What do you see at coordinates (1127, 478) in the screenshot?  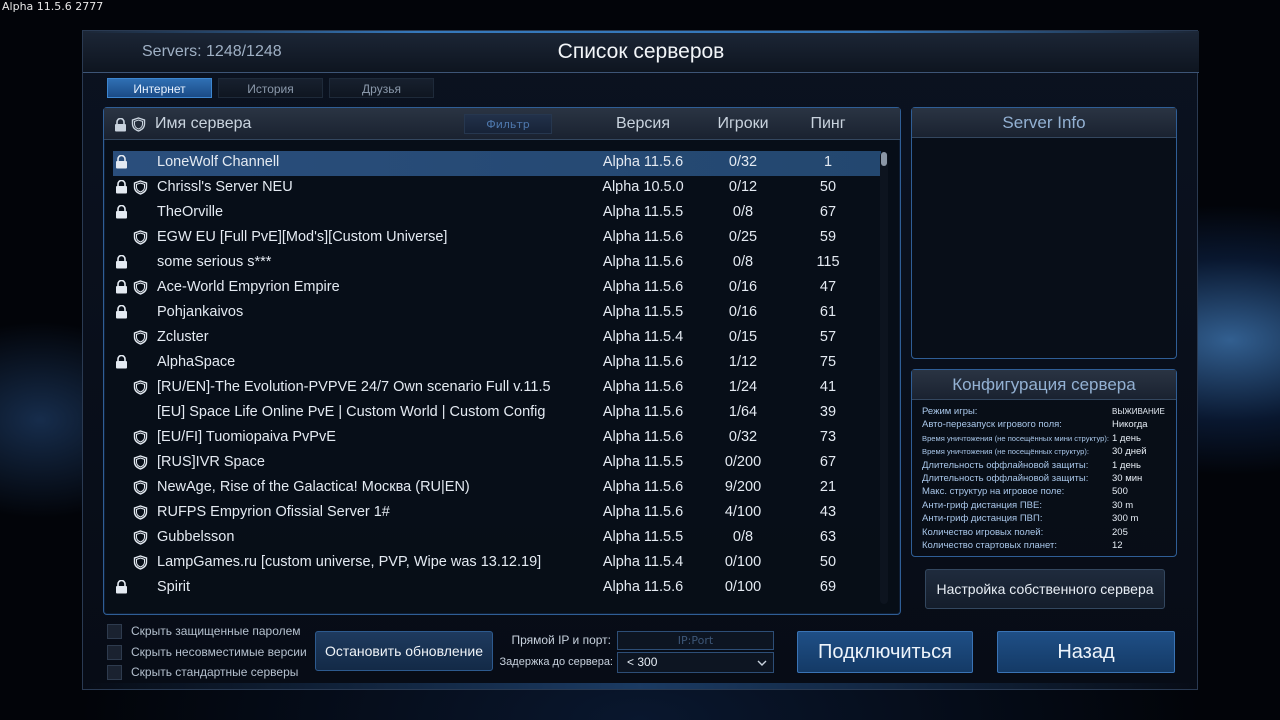 I see `config-value: 30 мин` at bounding box center [1127, 478].